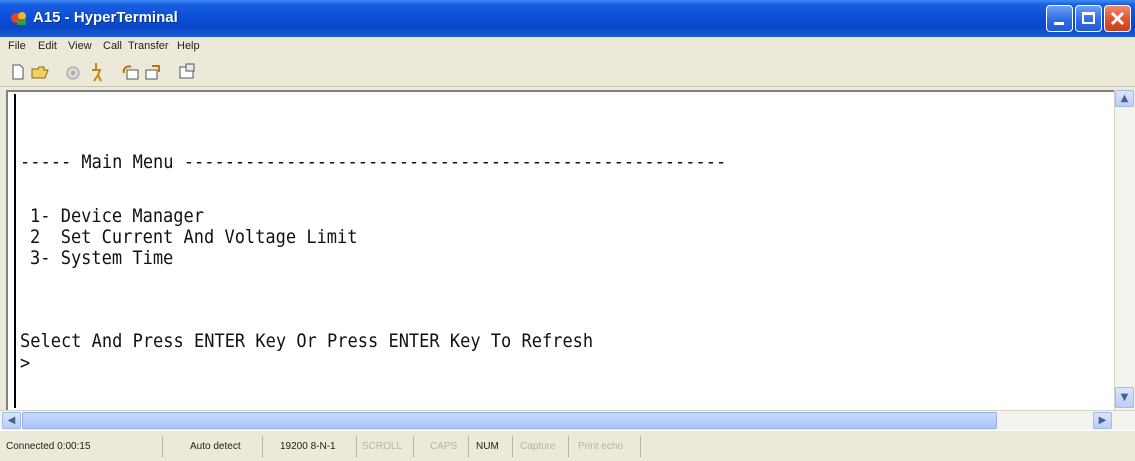 The image size is (1135, 461). I want to click on title-bar: A15 - HyperTerminal, so click(567, 18).